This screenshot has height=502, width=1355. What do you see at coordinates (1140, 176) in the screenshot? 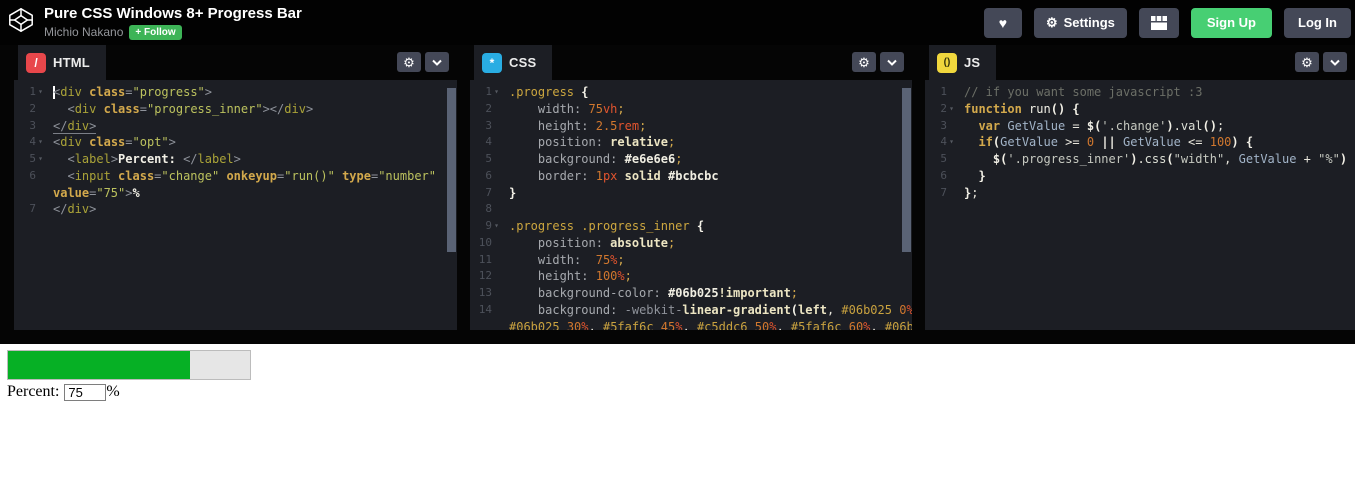
I see `code-line: 6 }` at bounding box center [1140, 176].